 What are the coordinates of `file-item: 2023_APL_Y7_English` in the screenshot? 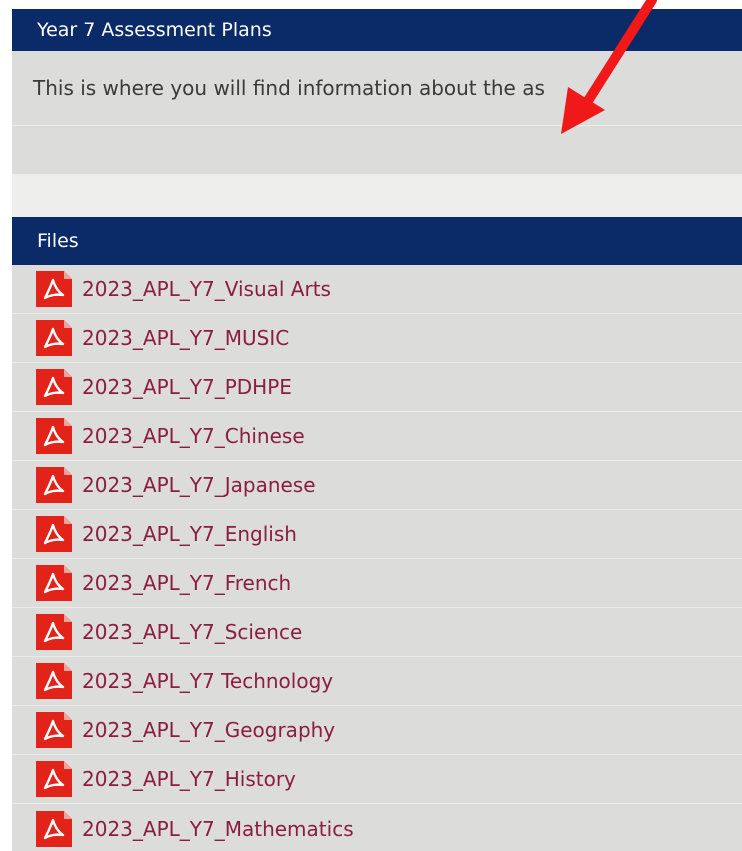 It's located at (377, 534).